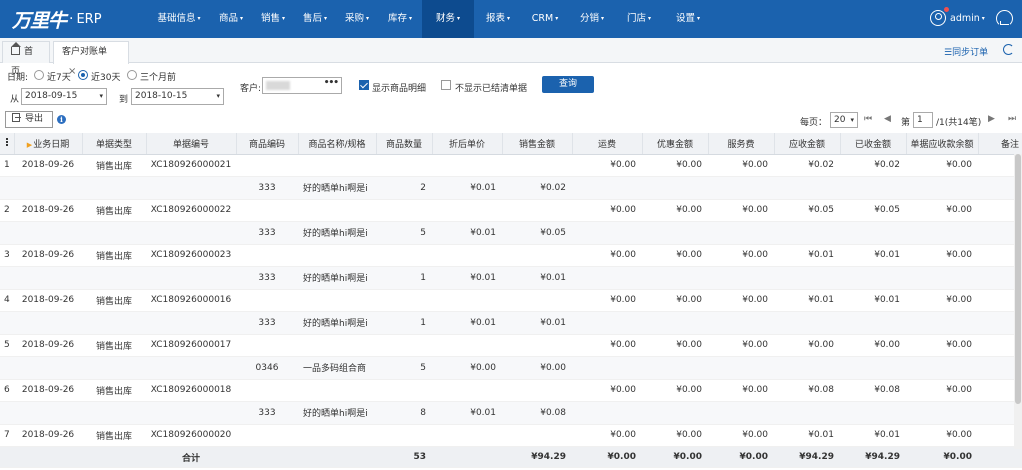 The width and height of the screenshot is (1022, 470). Describe the element at coordinates (675, 144) in the screenshot. I see `column-header-discount: 优惠金额` at that location.